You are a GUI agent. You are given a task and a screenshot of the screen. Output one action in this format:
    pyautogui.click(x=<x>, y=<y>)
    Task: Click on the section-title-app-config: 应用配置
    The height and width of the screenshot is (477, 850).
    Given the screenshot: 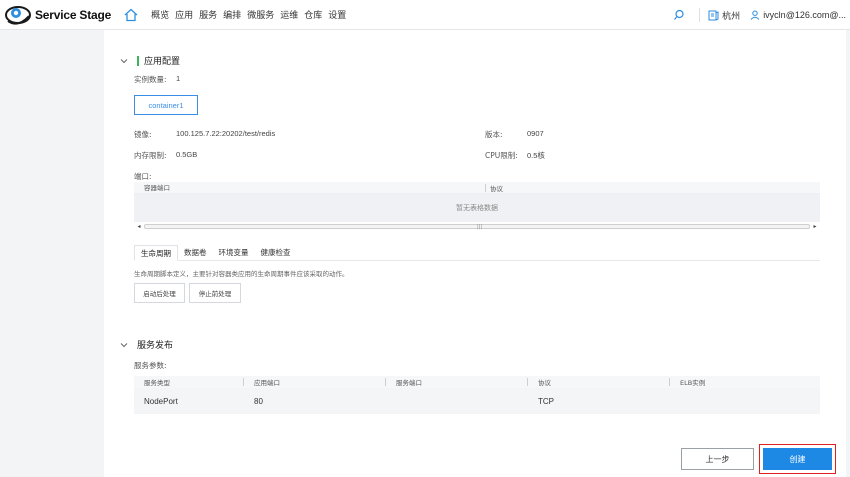 What is the action you would take?
    pyautogui.click(x=162, y=62)
    